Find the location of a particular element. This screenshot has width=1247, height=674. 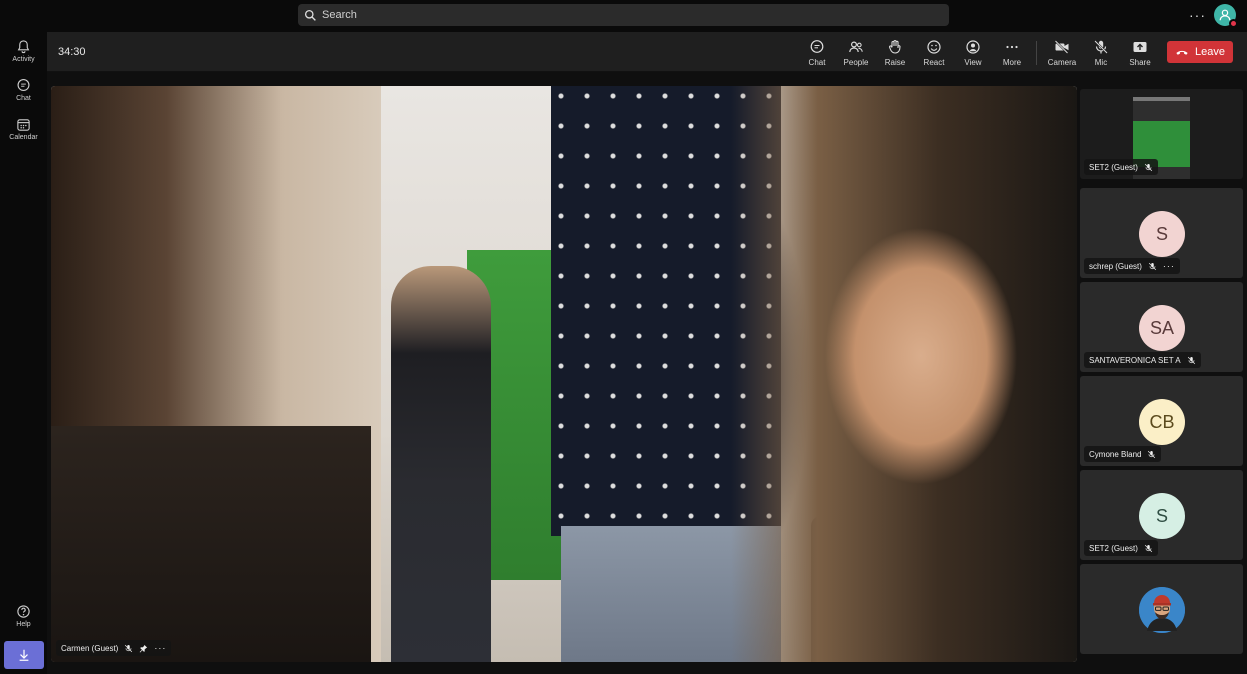

foreground-person-left-lower is located at coordinates (211, 544).